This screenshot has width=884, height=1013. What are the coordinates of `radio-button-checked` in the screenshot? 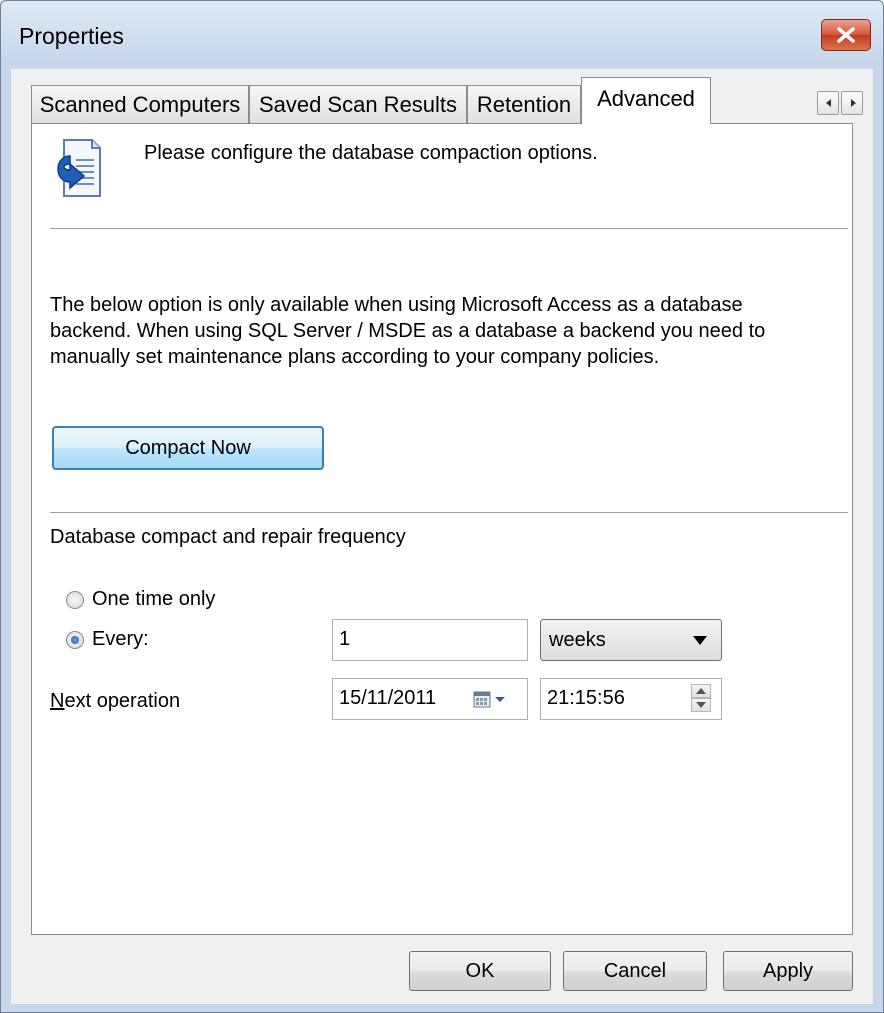 It's located at (75, 639).